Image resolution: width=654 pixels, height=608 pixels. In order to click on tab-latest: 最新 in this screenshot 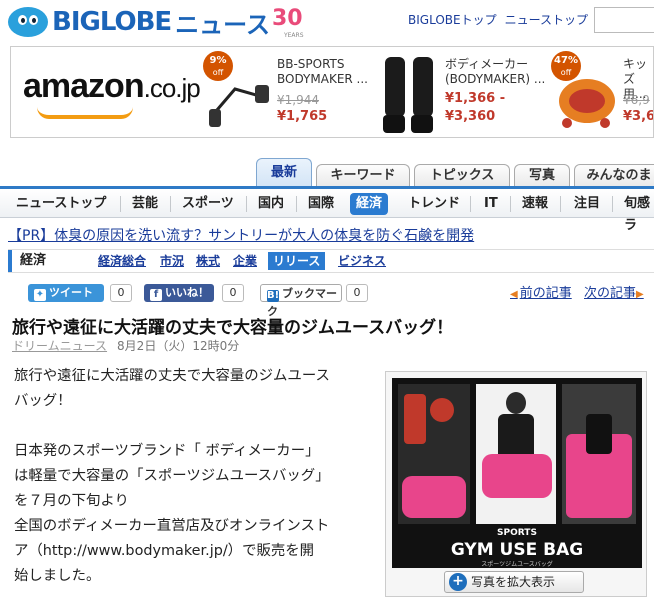, I will do `click(284, 173)`.